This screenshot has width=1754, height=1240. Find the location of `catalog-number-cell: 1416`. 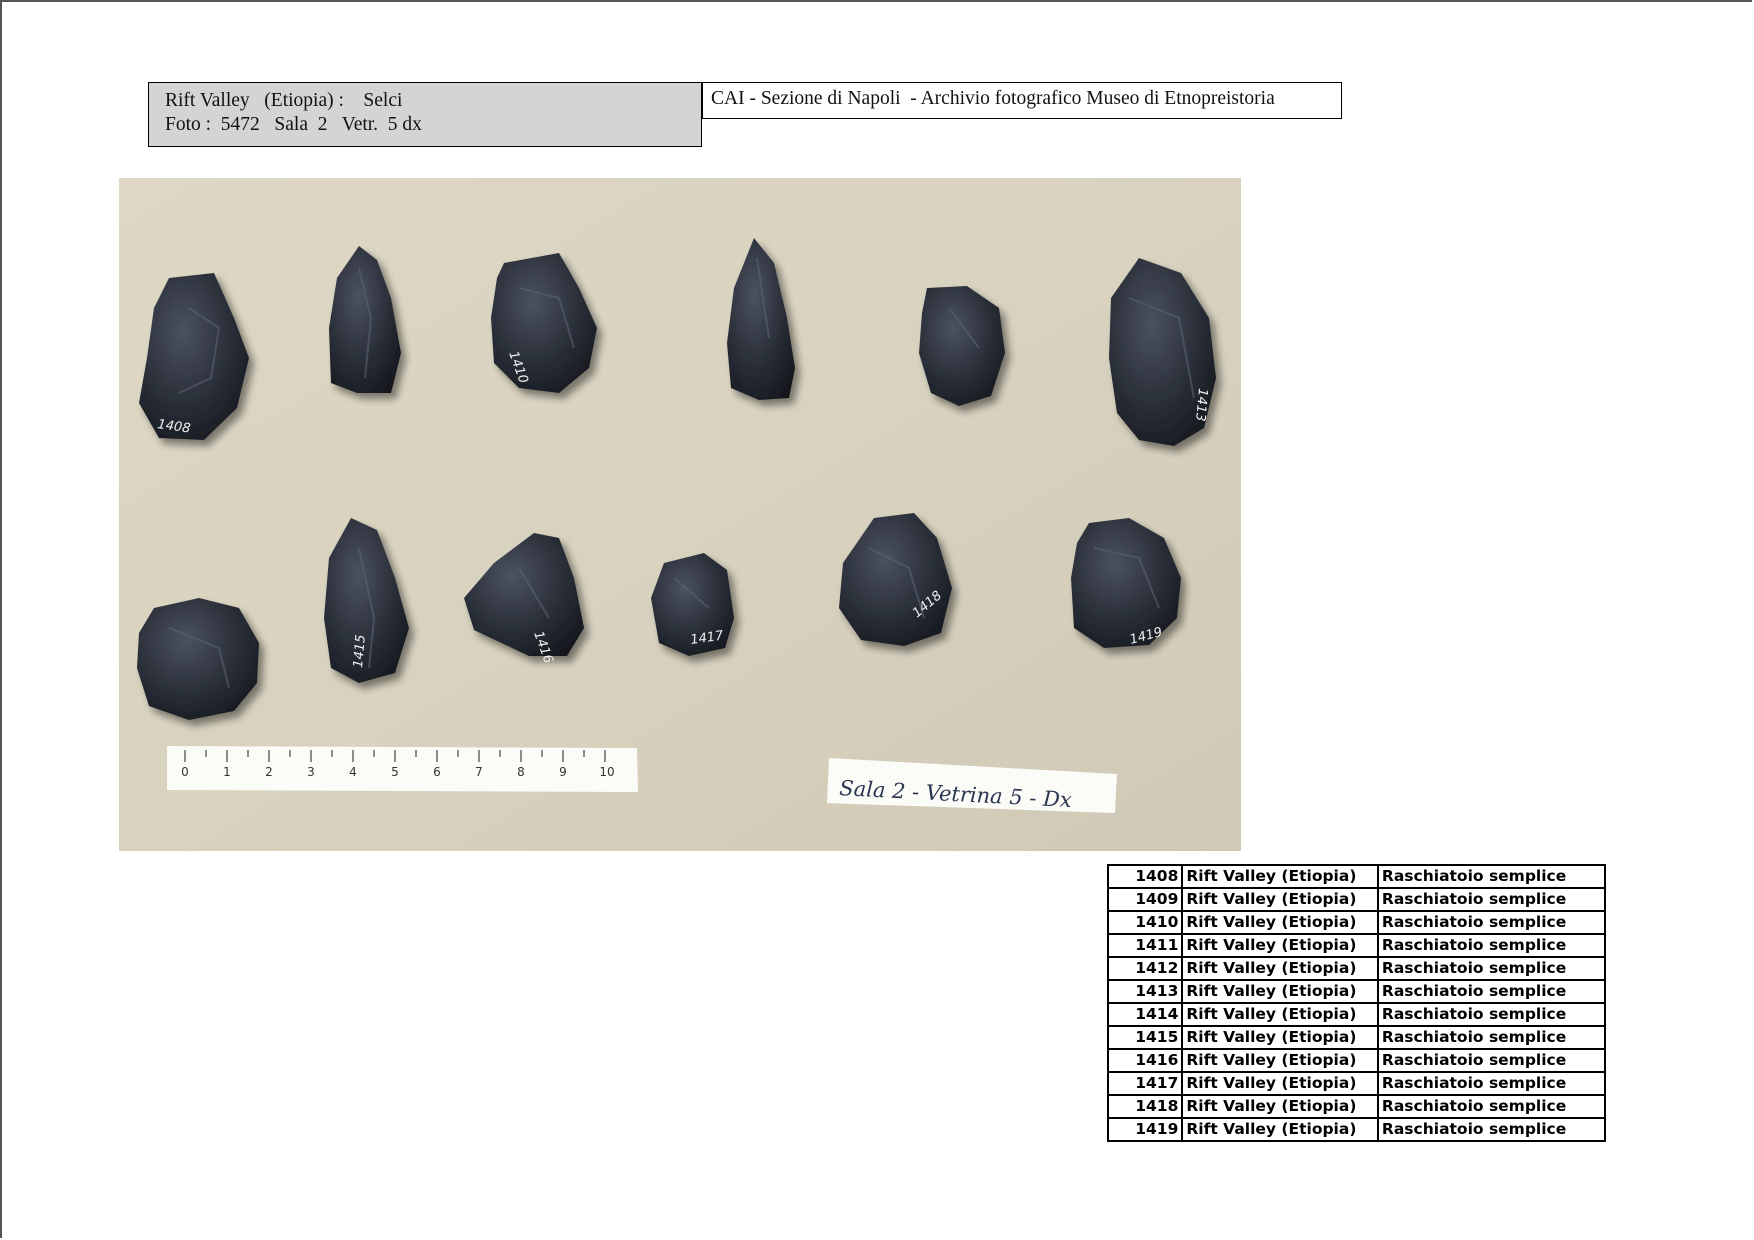

catalog-number-cell: 1416 is located at coordinates (1145, 1060).